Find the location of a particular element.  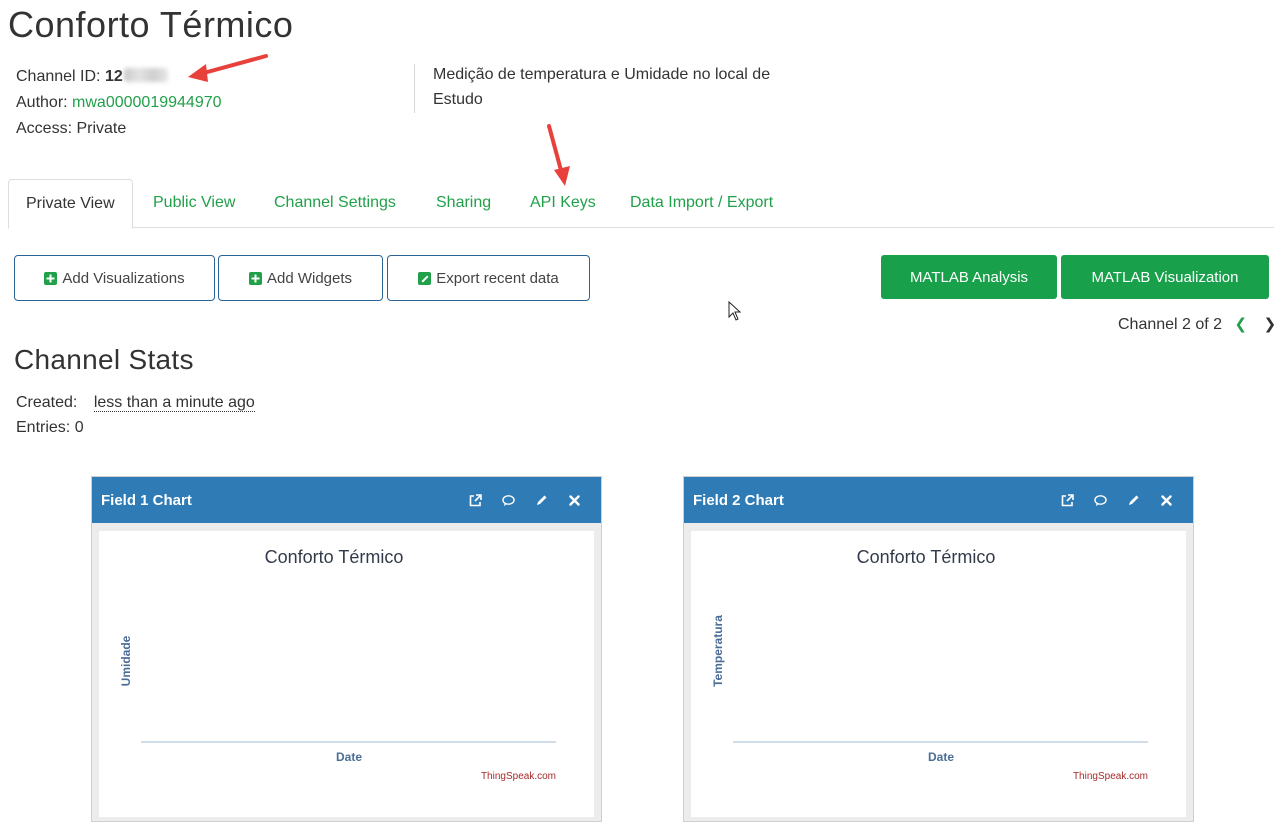

author-row: Author: mwa0000019944970 is located at coordinates (119, 103).